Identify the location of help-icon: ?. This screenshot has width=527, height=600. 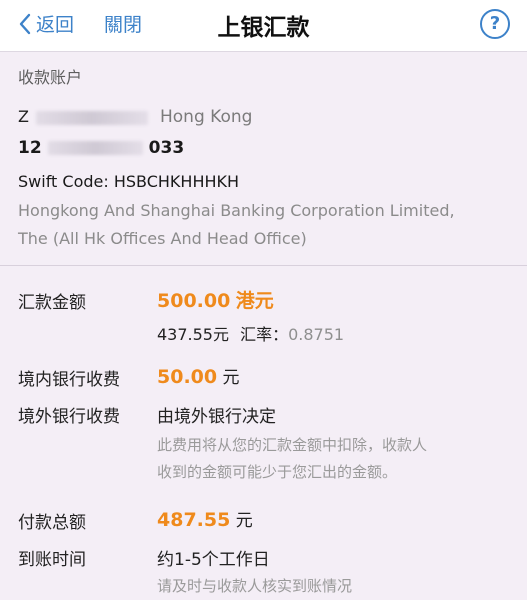
(495, 24).